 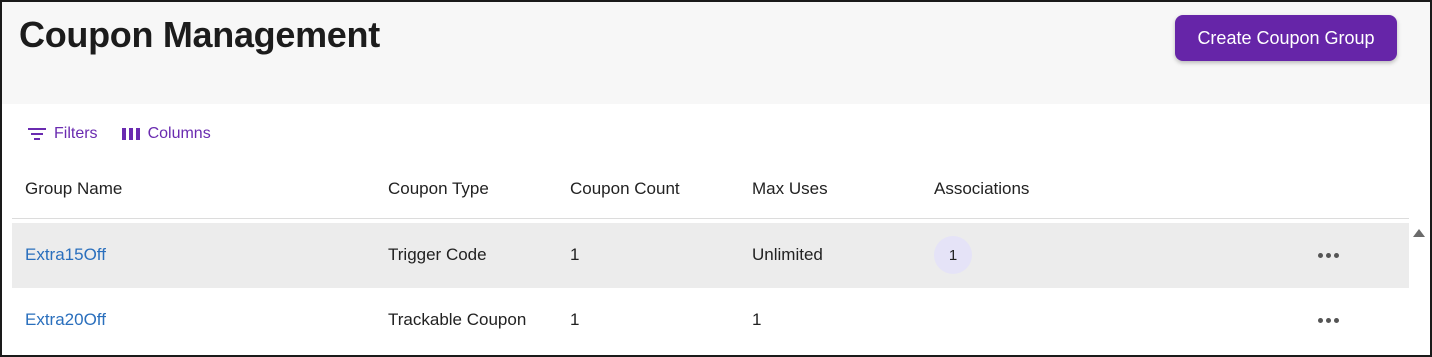 I want to click on table-scrollbar, so click(x=1419, y=288).